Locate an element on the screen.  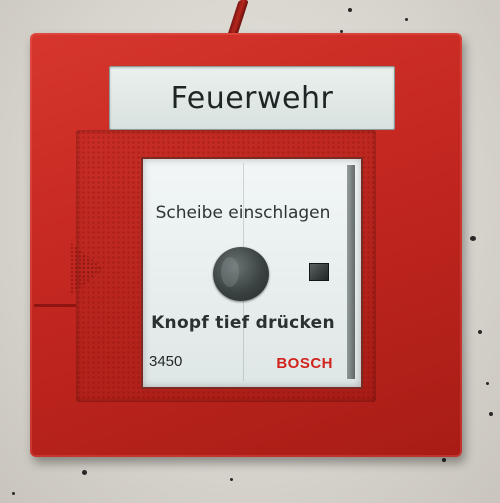
label-plate-text: Feuerwehr is located at coordinates (252, 98).